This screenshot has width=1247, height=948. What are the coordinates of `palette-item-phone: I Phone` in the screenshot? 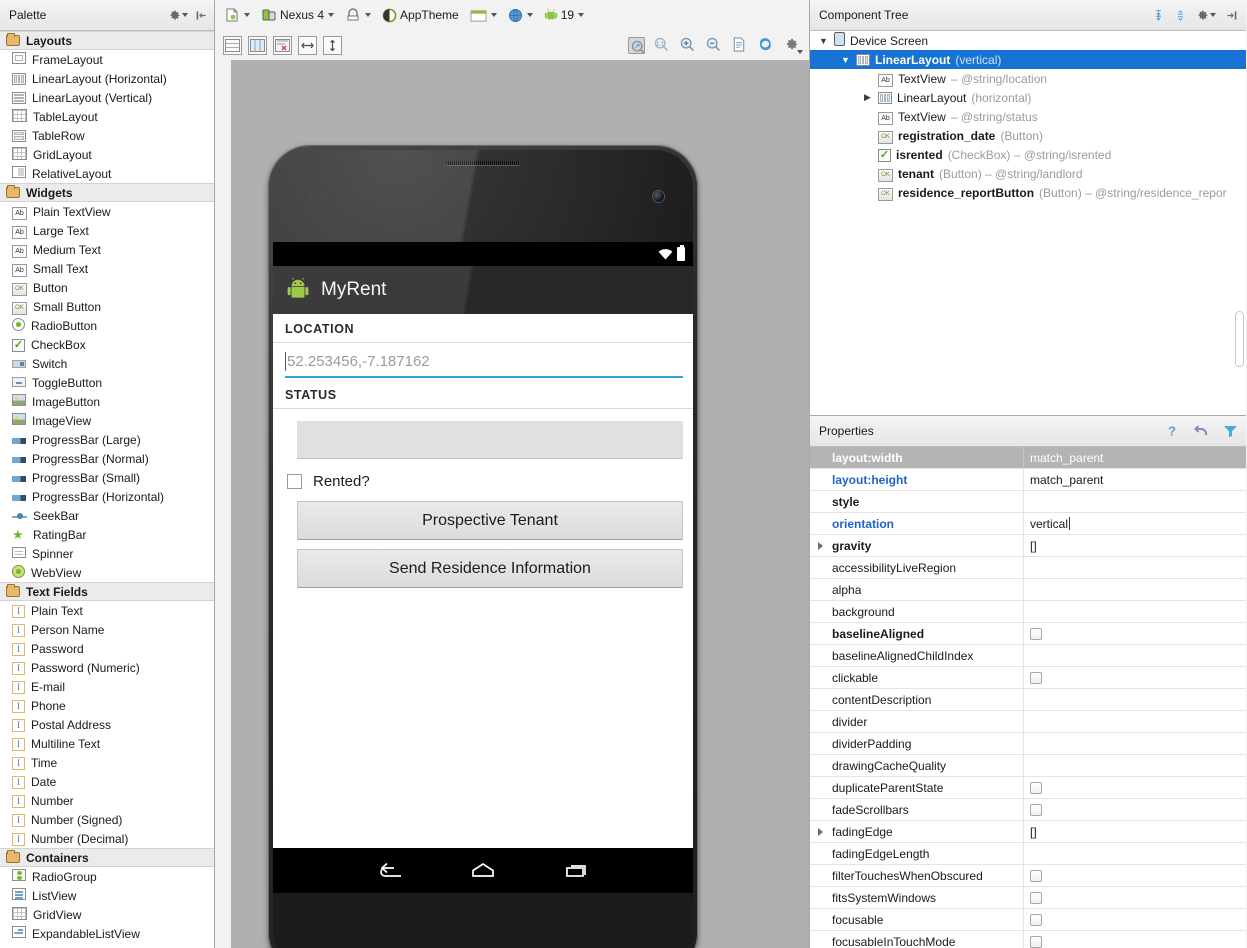 It's located at (107, 705).